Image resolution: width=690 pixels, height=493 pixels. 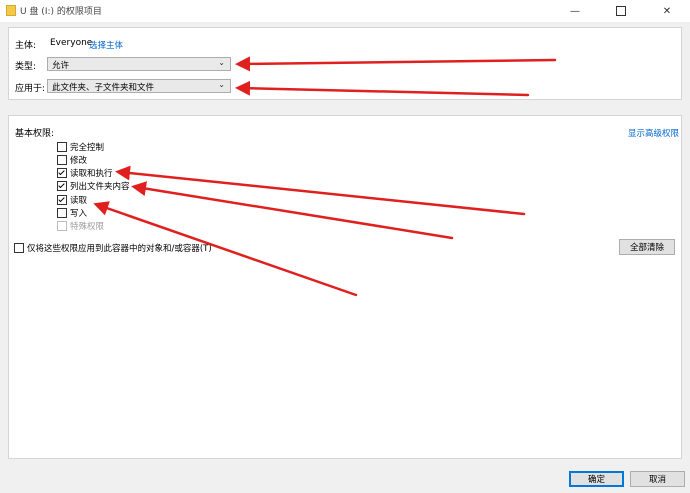 I want to click on permission-read-execute: 读取和执行, so click(x=85, y=173).